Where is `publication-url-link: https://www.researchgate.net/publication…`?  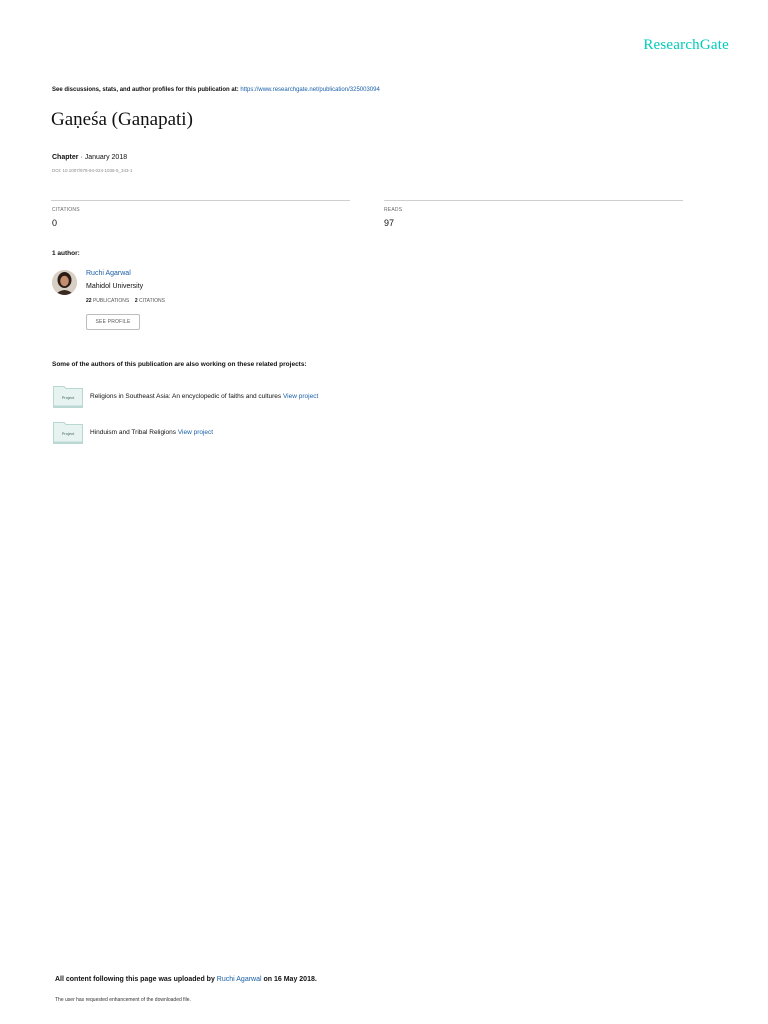
publication-url-link: https://www.researchgate.net/publication… is located at coordinates (309, 90).